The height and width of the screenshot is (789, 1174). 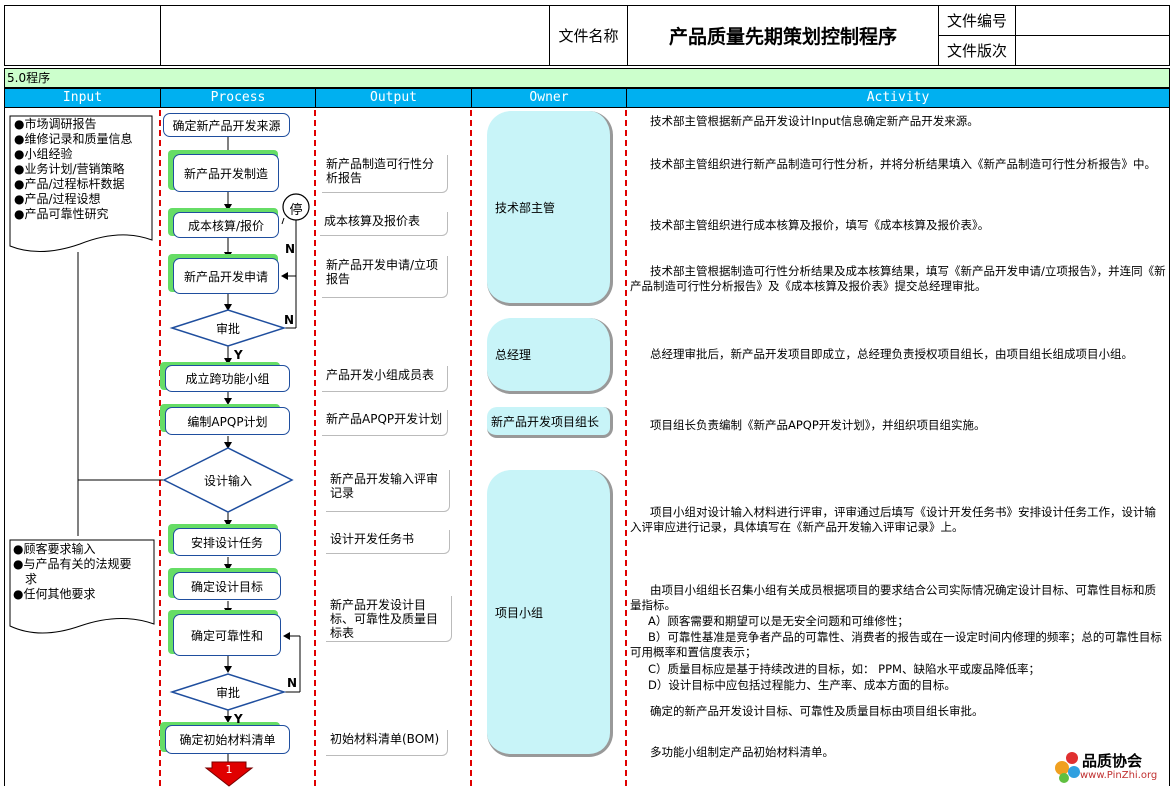 I want to click on process-step-define-design-goals: 确定设计目标, so click(x=227, y=586).